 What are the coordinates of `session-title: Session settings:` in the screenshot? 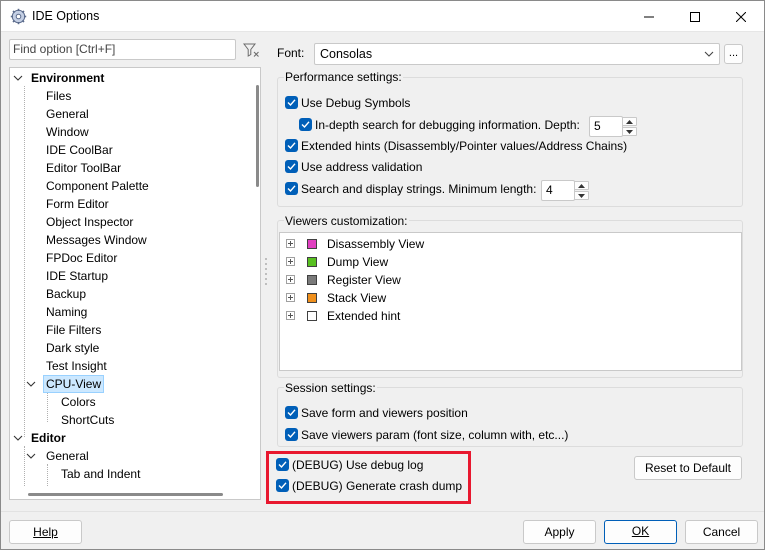 It's located at (330, 388).